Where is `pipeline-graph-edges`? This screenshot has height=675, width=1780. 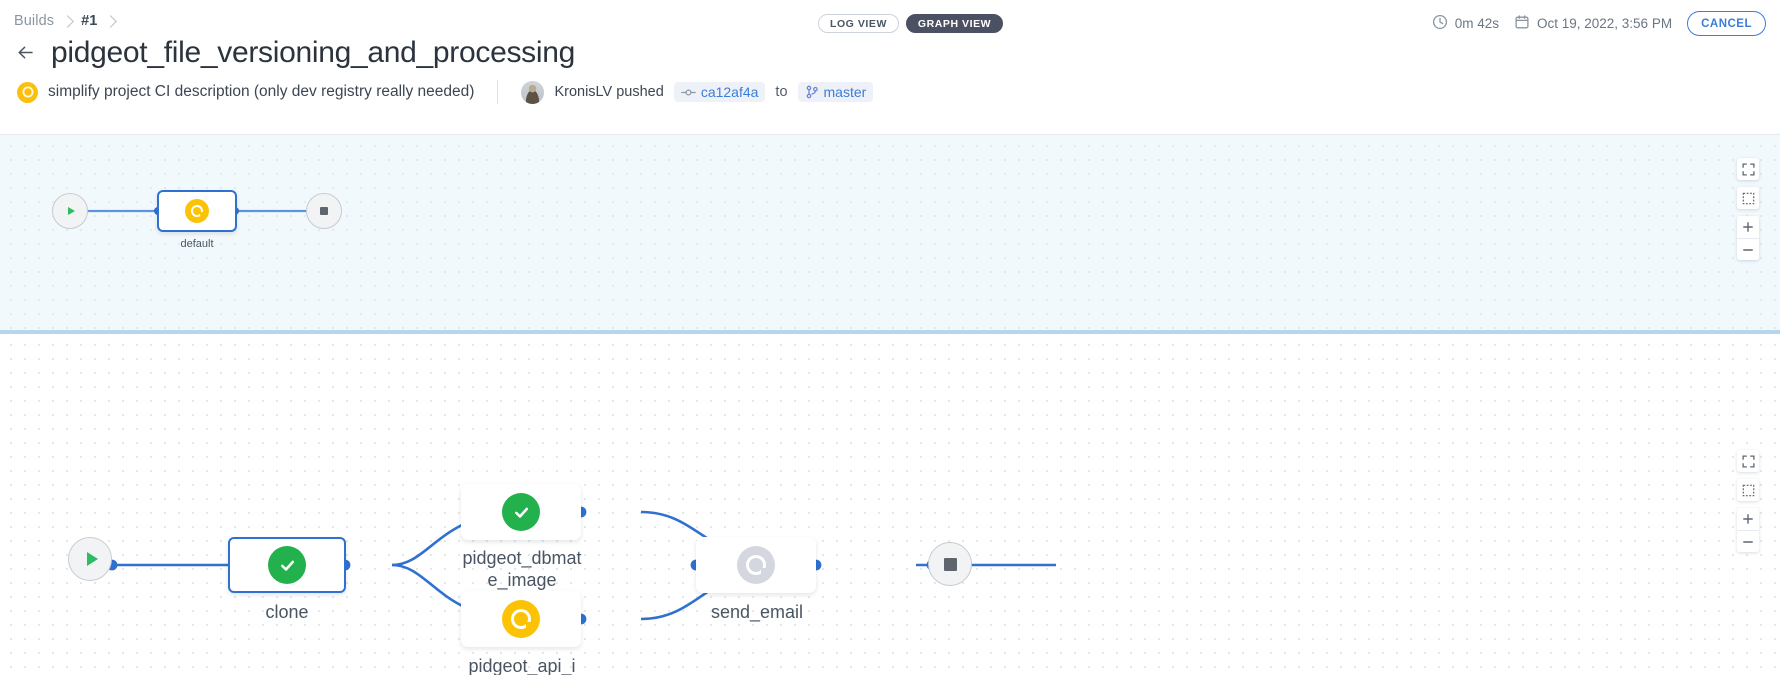 pipeline-graph-edges is located at coordinates (199, 211).